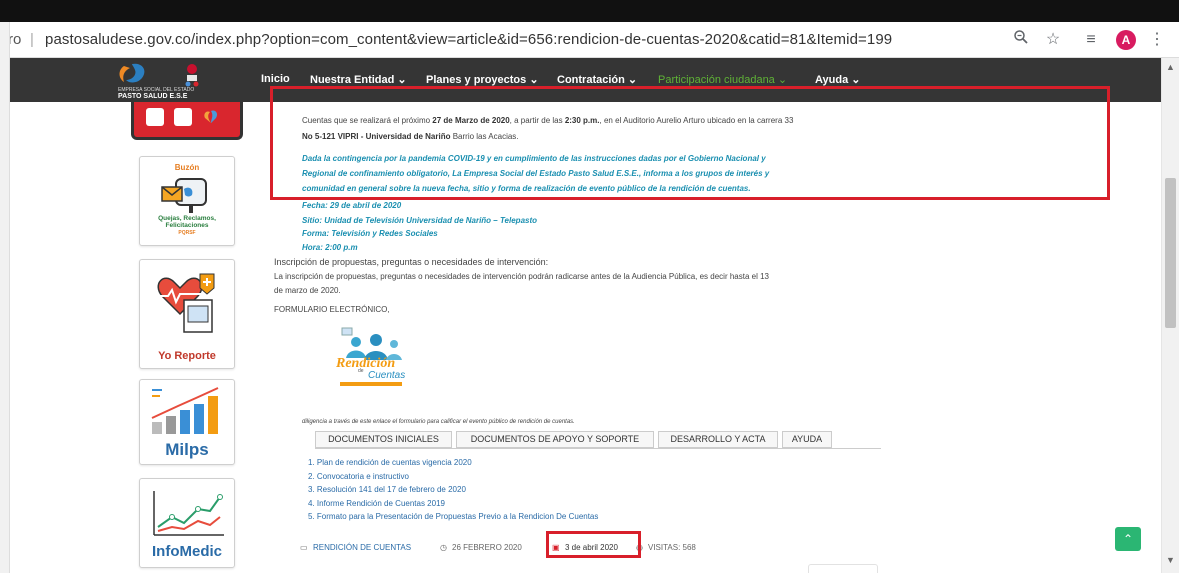  Describe the element at coordinates (187, 233) in the screenshot. I see `buzon-caption-3: PQRSF` at that location.